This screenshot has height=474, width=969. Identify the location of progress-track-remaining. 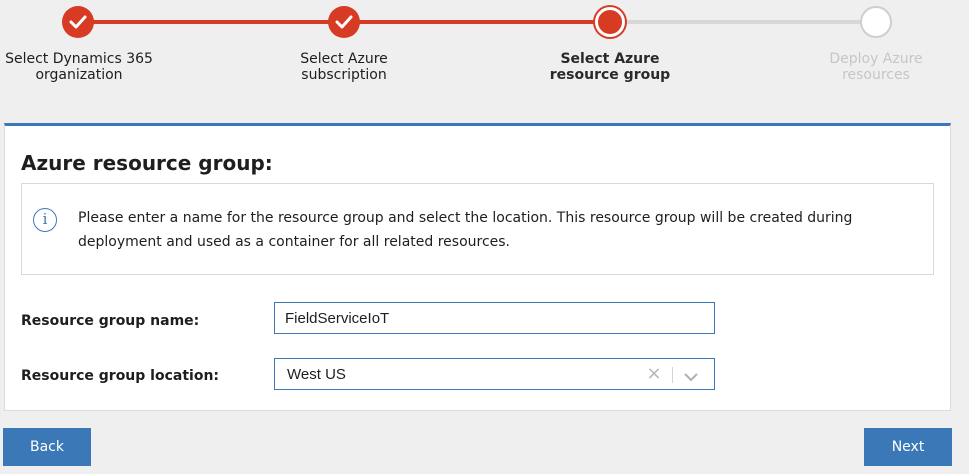
(743, 22).